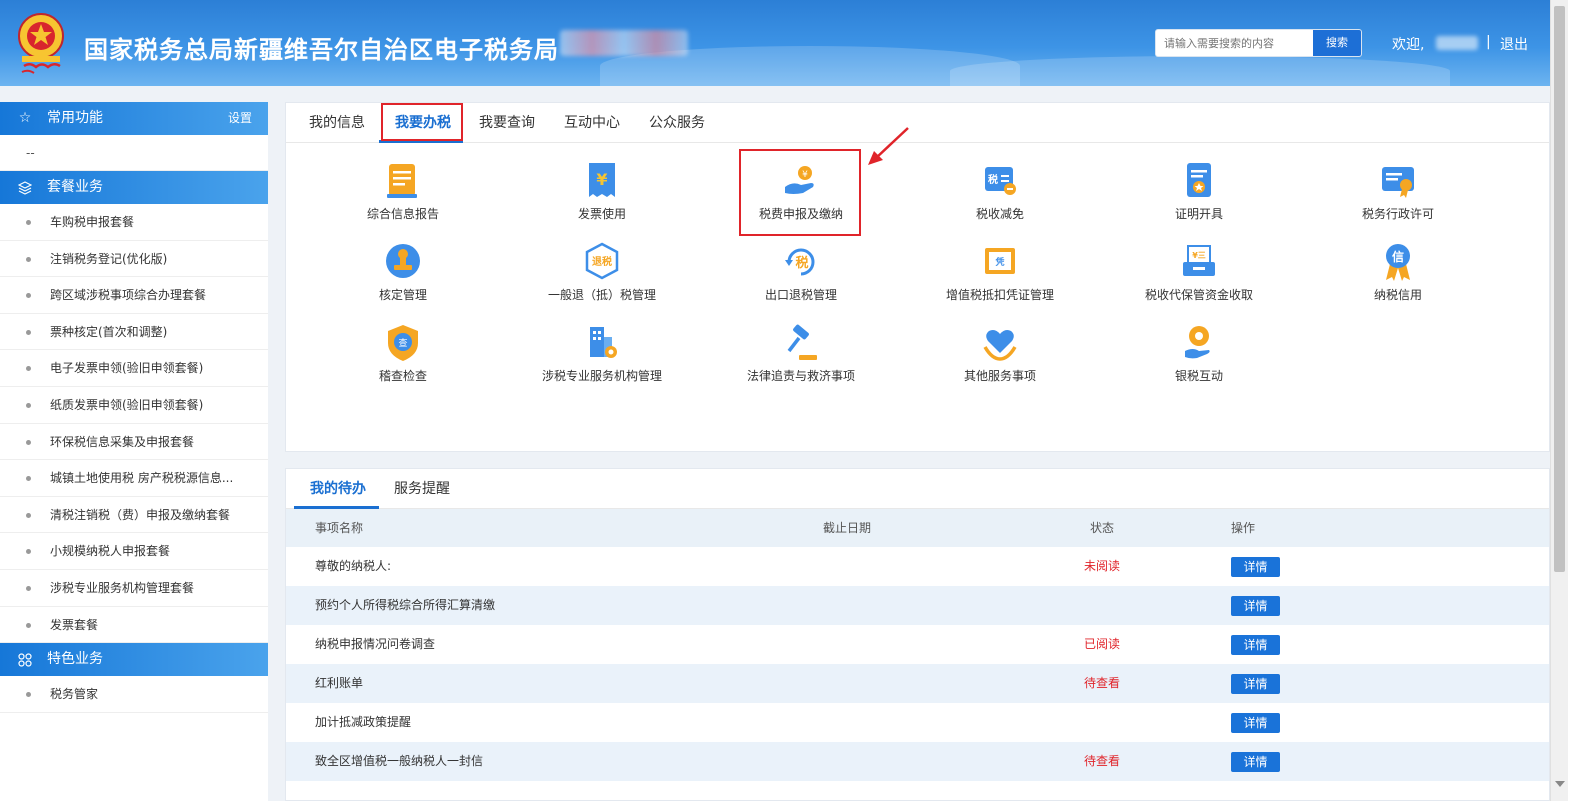  I want to click on service-agency-management: 涉税专业服务机构管理, so click(602, 353).